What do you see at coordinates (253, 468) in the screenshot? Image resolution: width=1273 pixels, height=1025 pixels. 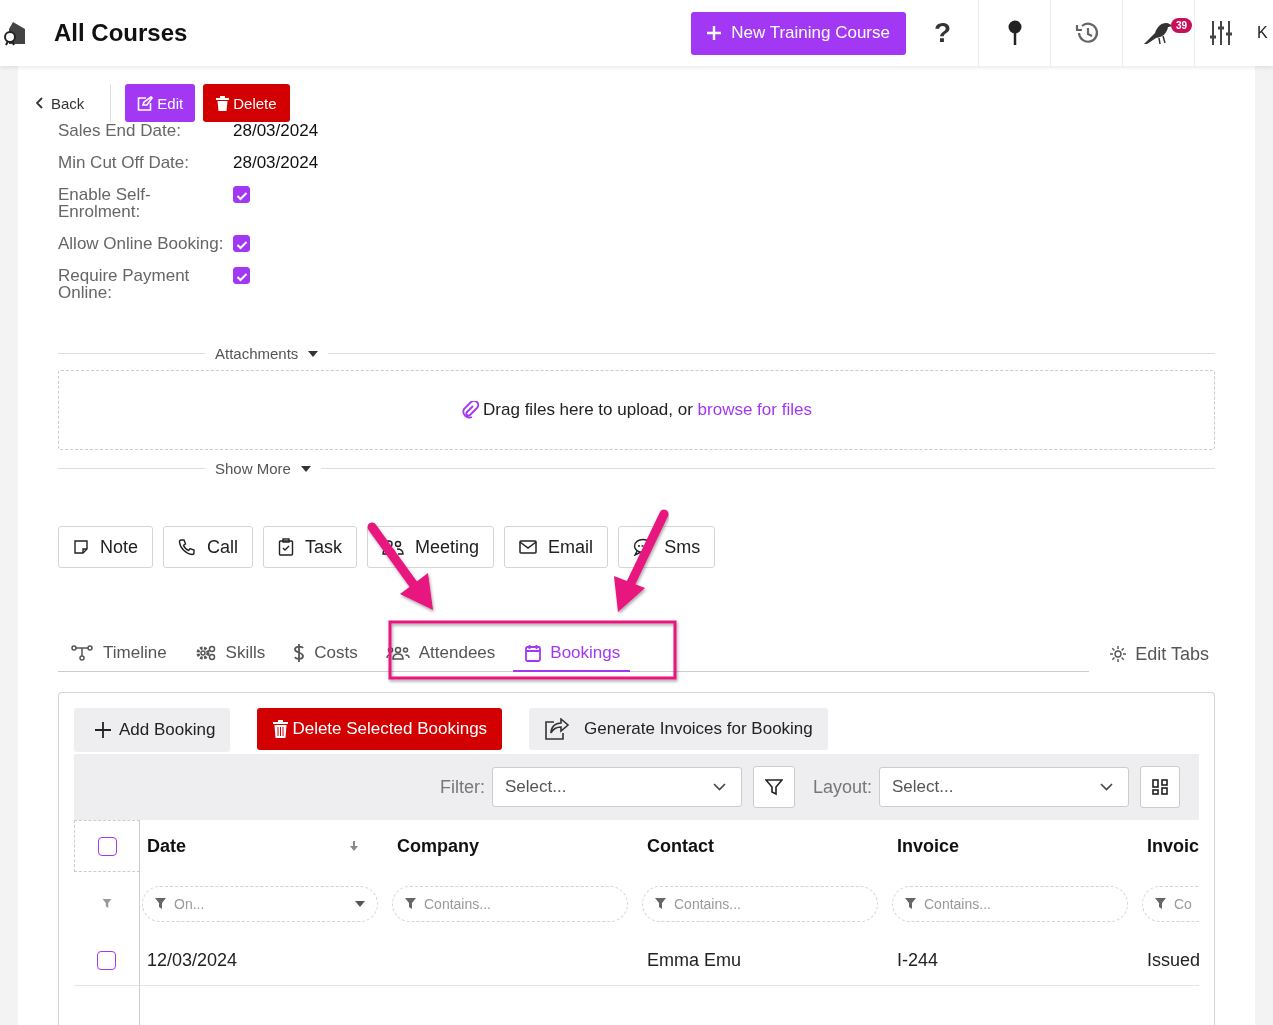 I see `show-more-toggle: Show More` at bounding box center [253, 468].